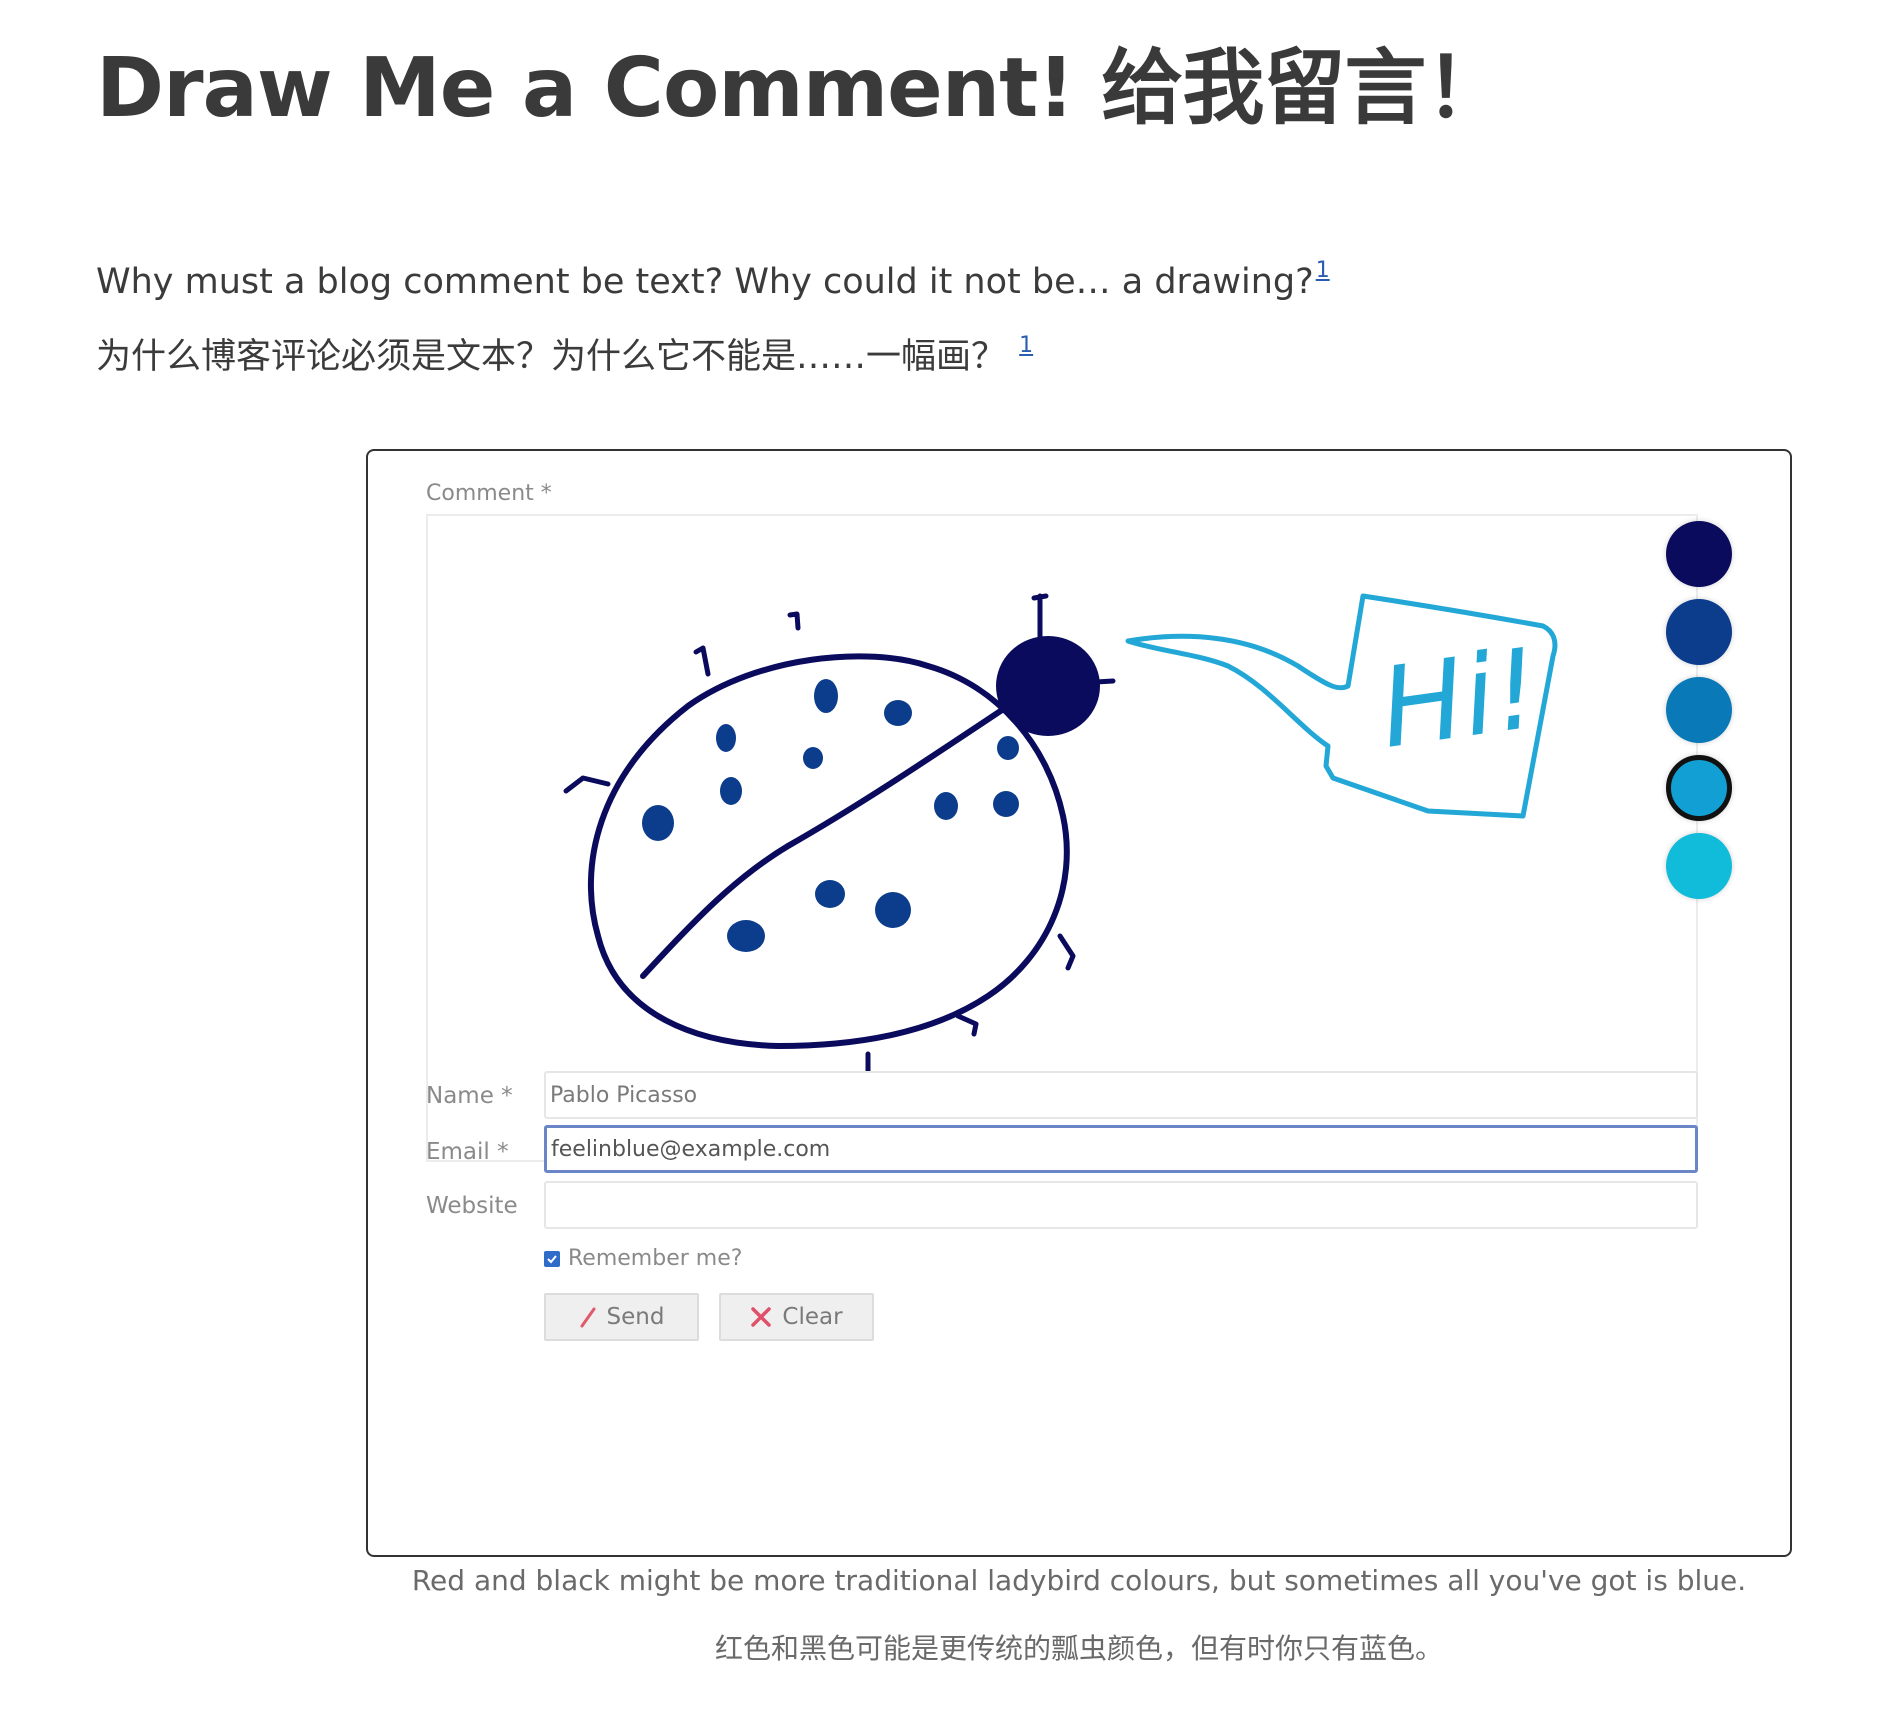 The height and width of the screenshot is (1734, 1878). I want to click on clear-label: Clear, so click(812, 1317).